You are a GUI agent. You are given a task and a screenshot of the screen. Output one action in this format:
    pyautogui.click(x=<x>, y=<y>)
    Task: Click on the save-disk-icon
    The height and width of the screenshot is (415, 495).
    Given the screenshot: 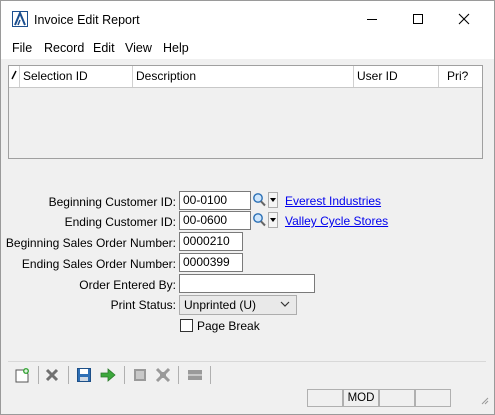 What is the action you would take?
    pyautogui.click(x=84, y=375)
    